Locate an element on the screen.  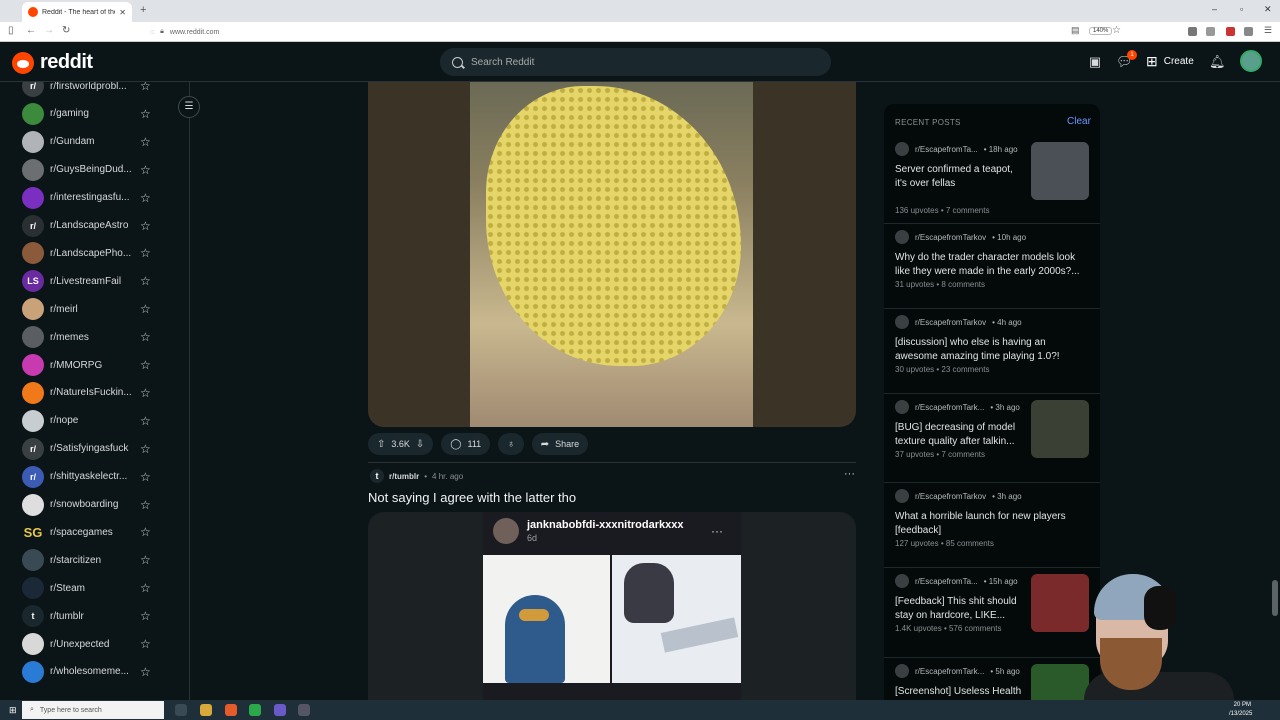
sidebar-community-item: r/nope ☆ is located at coordinates (92, 420).